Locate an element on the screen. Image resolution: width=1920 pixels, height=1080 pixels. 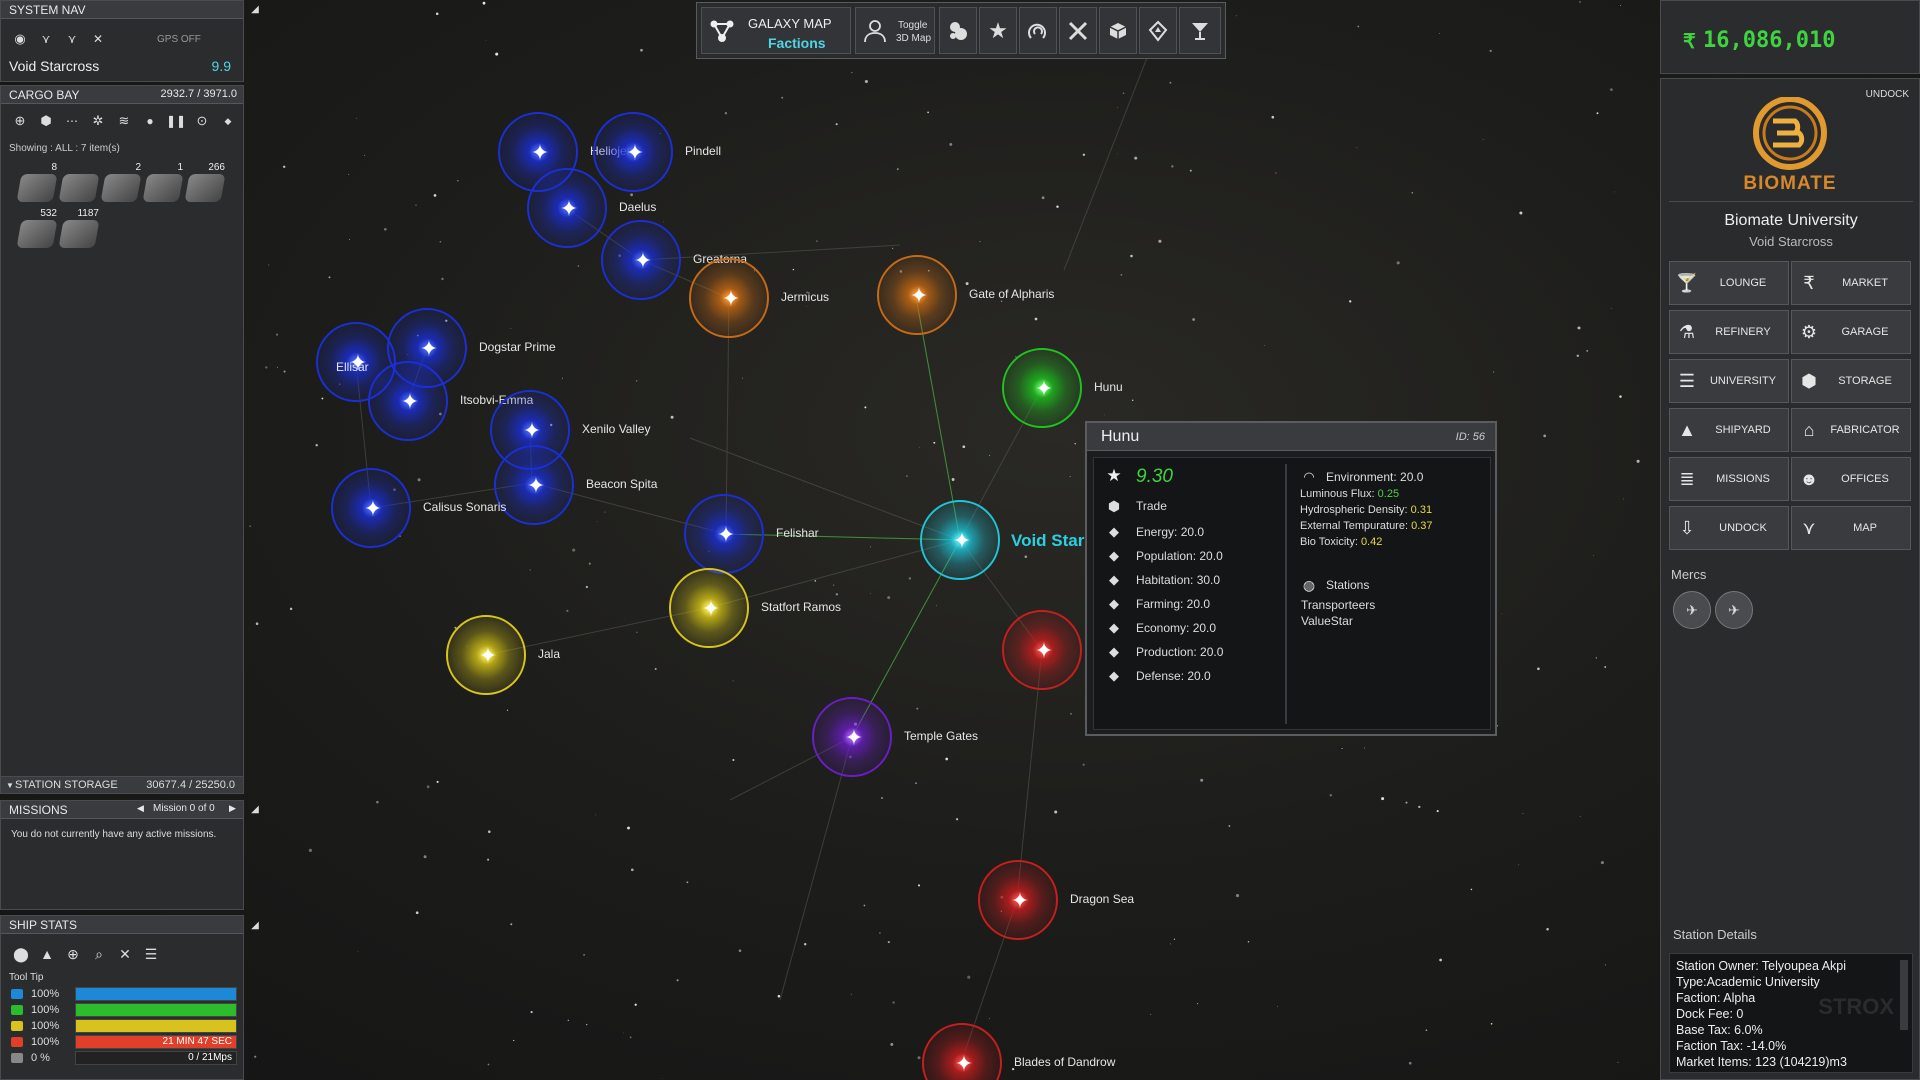
star-node-red-neighbor-system: ✦ is located at coordinates (1042, 650).